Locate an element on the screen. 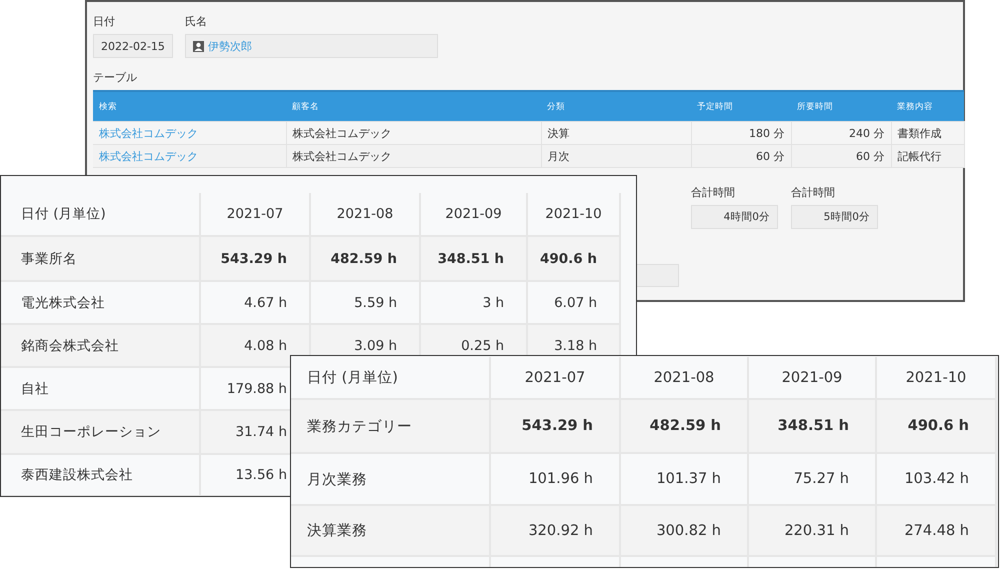  user-icon is located at coordinates (198, 46).